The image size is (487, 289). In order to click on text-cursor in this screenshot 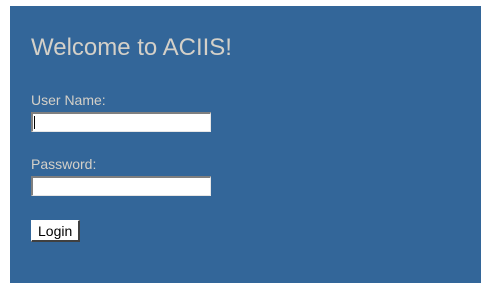, I will do `click(34, 122)`.